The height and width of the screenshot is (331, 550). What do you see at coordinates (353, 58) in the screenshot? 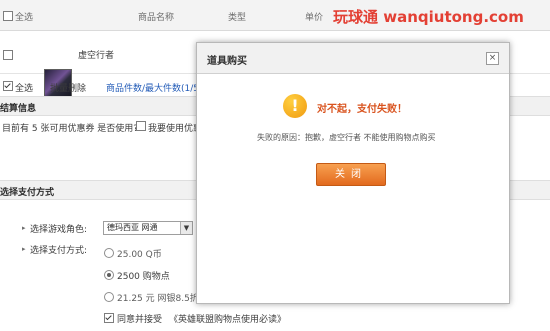
I see `dialog-header: 道具购买 ×` at bounding box center [353, 58].